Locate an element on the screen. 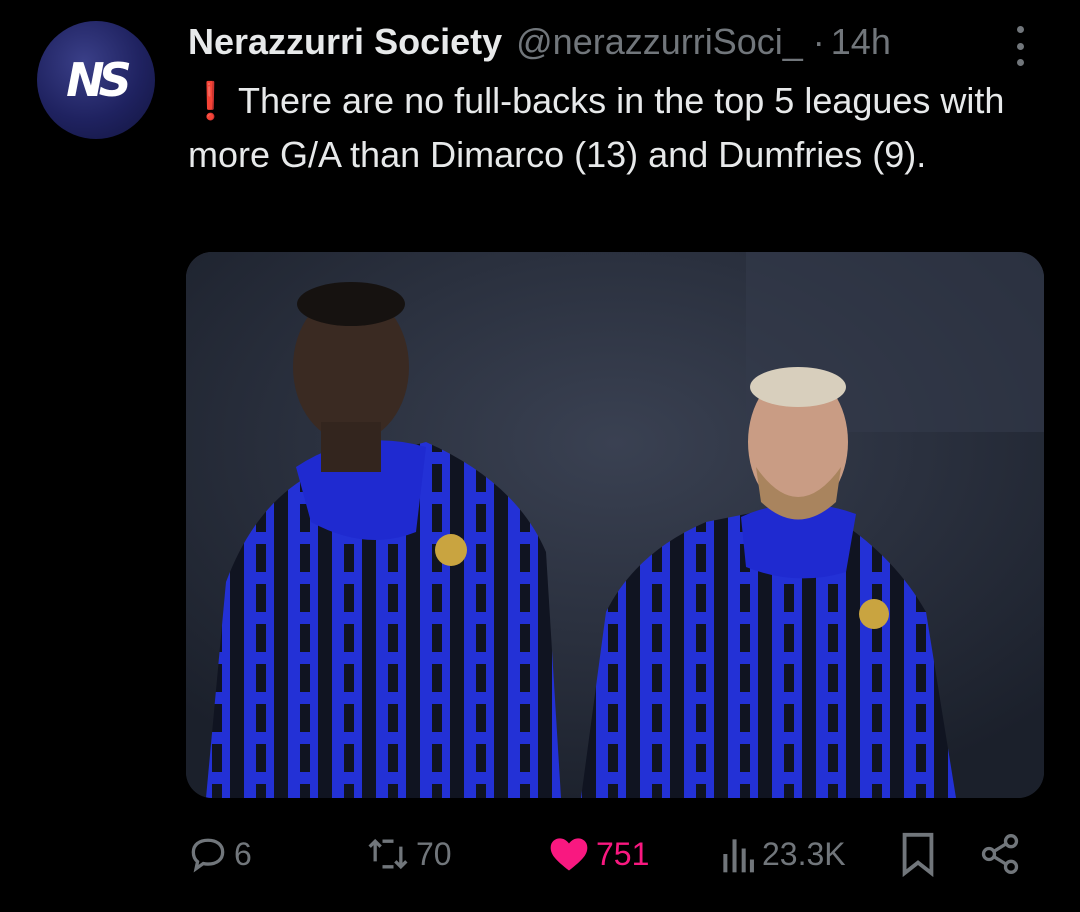 The width and height of the screenshot is (1080, 912). retweet-button: 70 is located at coordinates (408, 854).